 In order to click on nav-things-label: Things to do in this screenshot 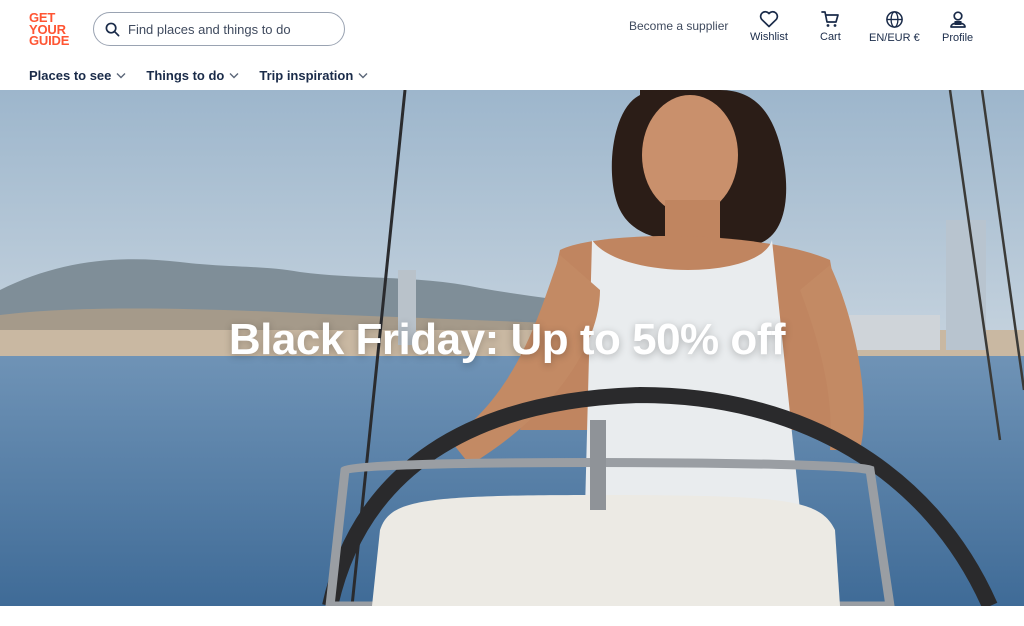, I will do `click(185, 75)`.